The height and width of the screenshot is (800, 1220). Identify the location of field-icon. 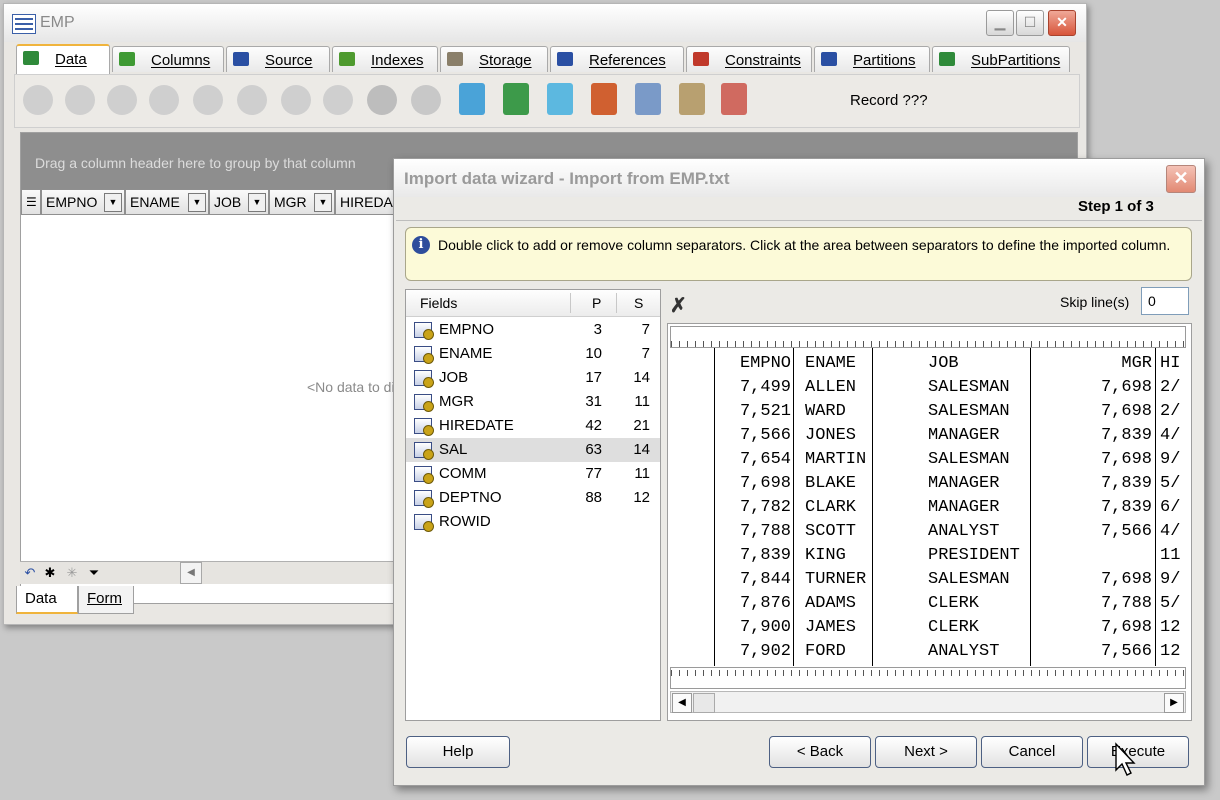
(424, 475).